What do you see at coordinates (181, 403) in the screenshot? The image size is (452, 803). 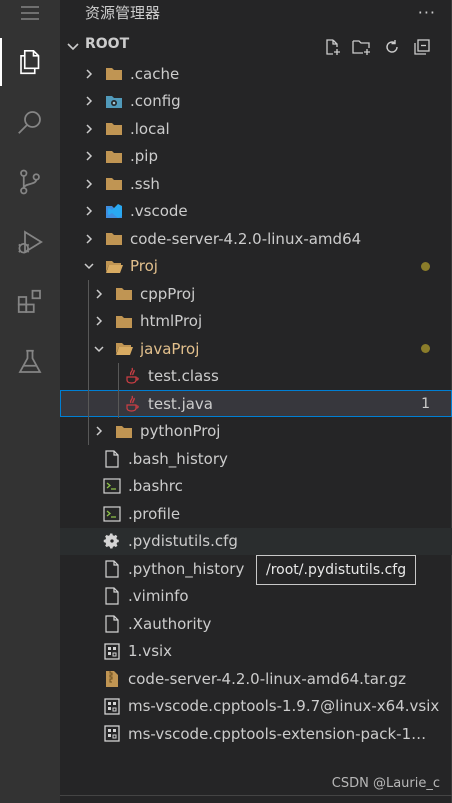 I see `tree-item-label: test.java` at bounding box center [181, 403].